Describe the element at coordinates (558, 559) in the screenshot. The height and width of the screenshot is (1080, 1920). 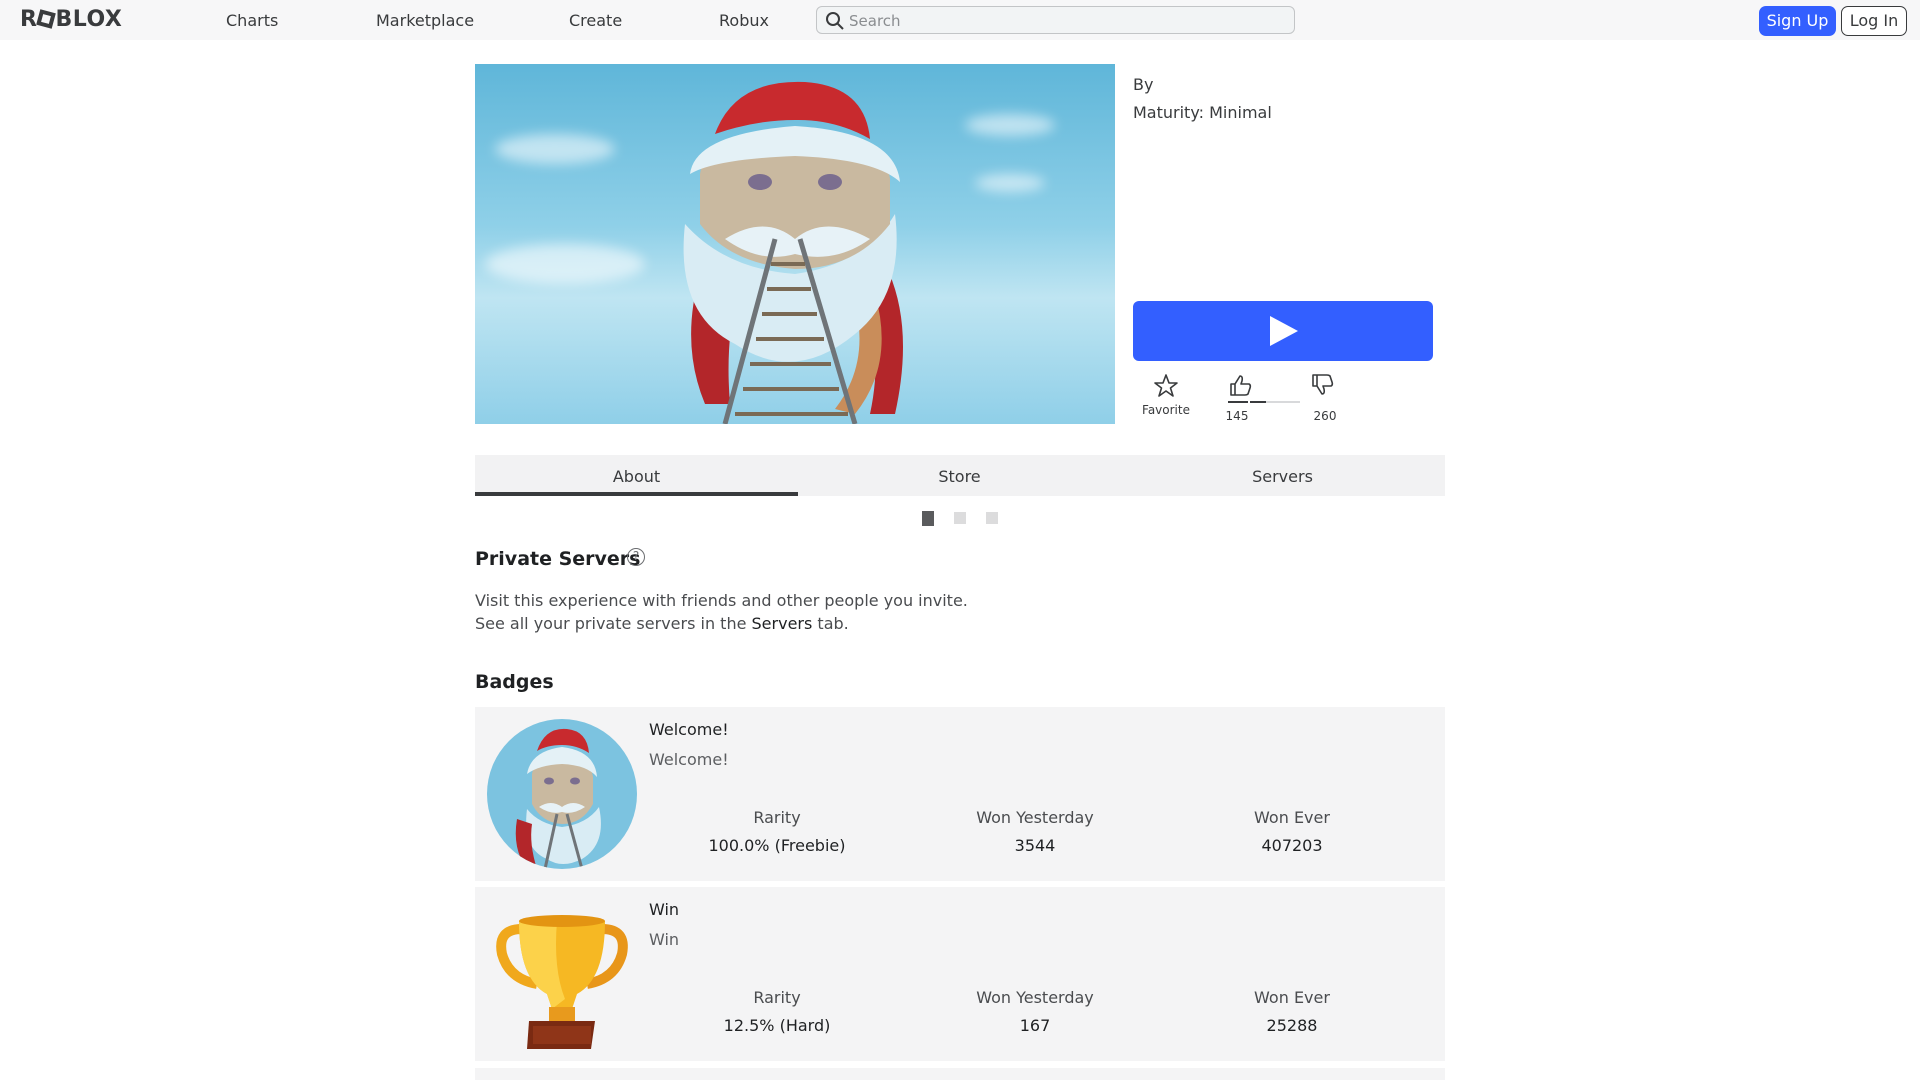
I see `private-servers-heading: Private Servers` at that location.